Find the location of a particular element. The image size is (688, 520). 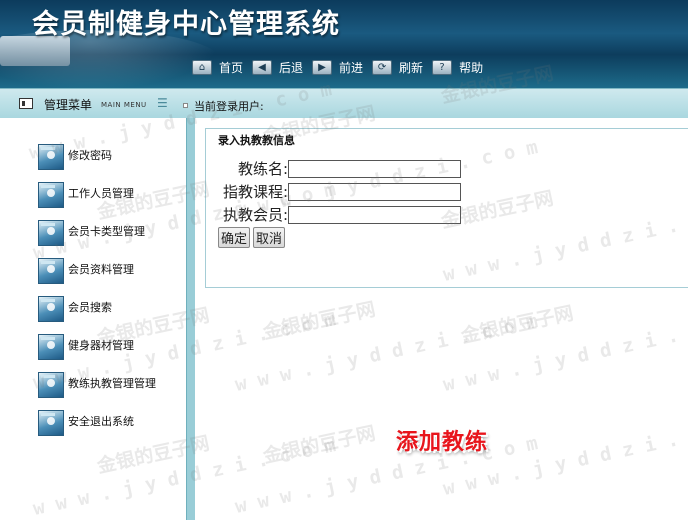

sidebar-item-label: 修改密码 is located at coordinates (90, 155).